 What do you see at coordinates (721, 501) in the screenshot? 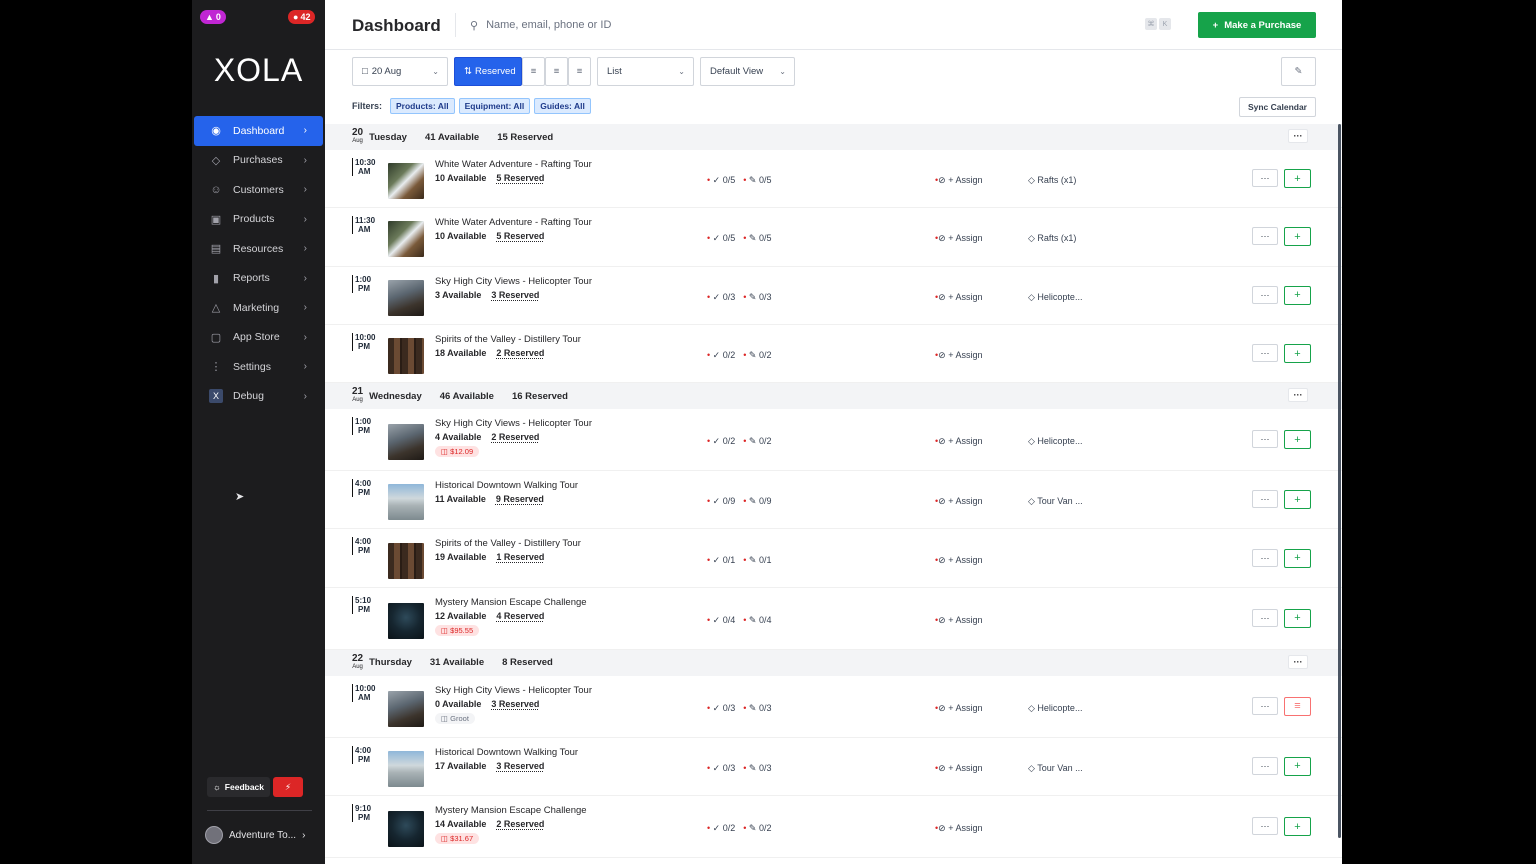
I see `checkin-count: • ✓ 0/9` at bounding box center [721, 501].